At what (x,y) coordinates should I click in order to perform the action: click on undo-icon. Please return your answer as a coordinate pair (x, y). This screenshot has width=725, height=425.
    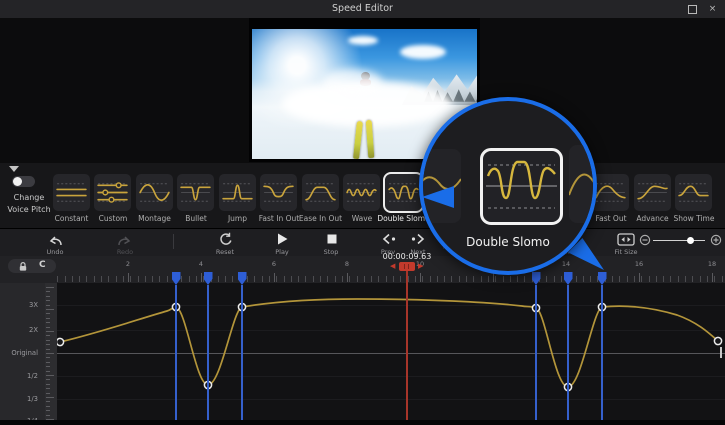
    Looking at the image, I should click on (55, 240).